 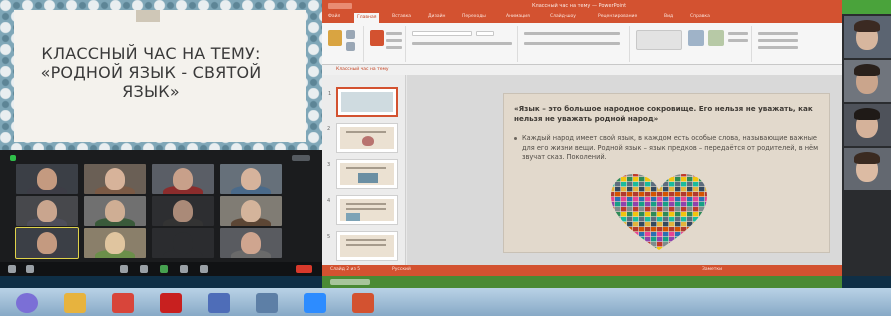 What do you see at coordinates (445, 296) in the screenshot?
I see `taskbar` at bounding box center [445, 296].